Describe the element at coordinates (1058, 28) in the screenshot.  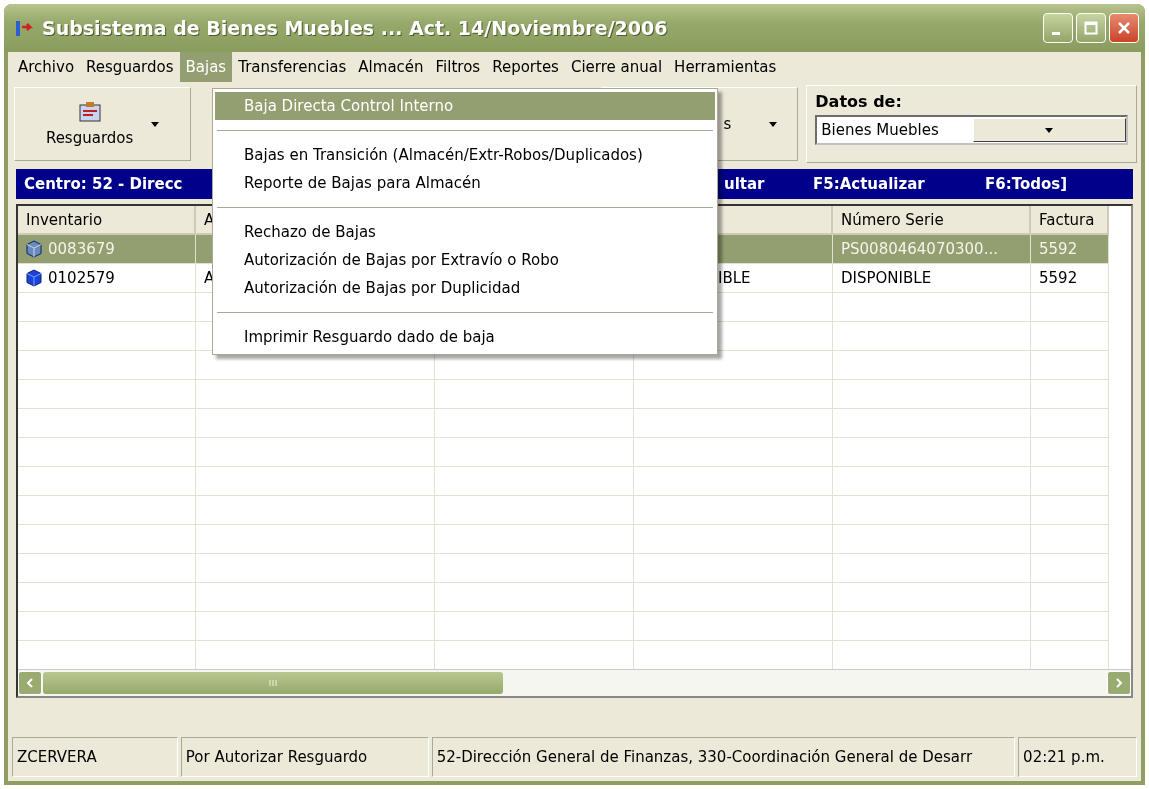
I see `minimize-button` at that location.